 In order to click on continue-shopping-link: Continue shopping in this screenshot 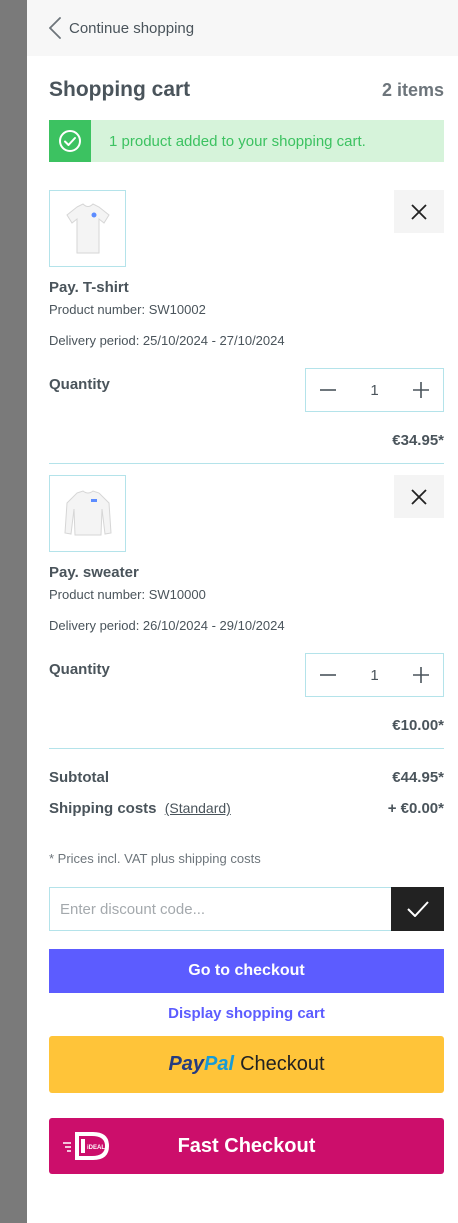, I will do `click(121, 28)`.